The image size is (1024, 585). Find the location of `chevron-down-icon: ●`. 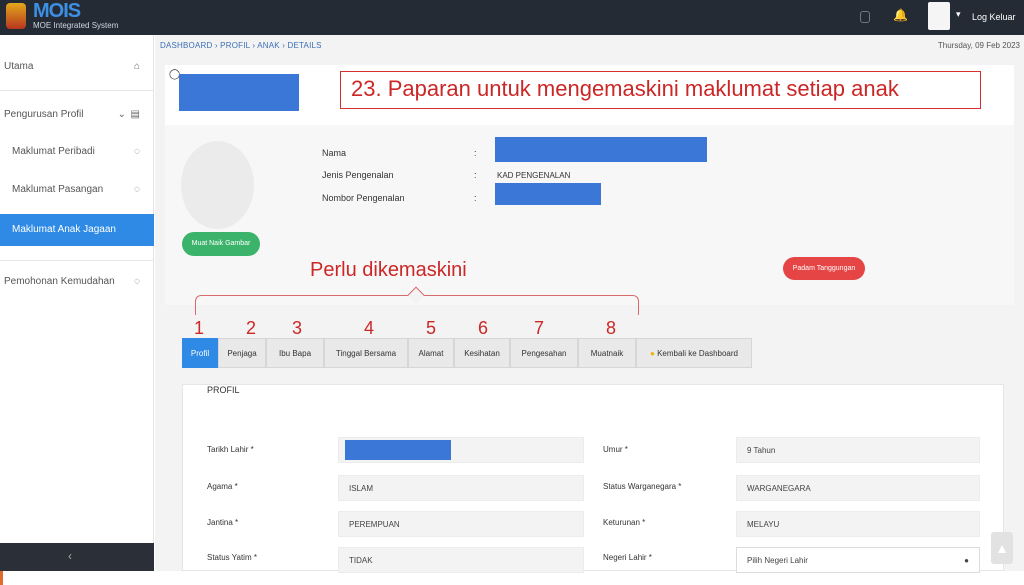

chevron-down-icon: ● is located at coordinates (966, 560).